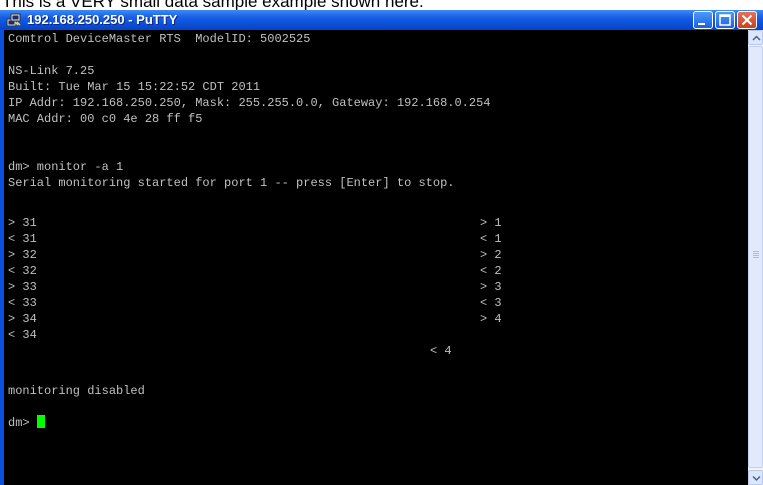 The image size is (763, 485). Describe the element at coordinates (491, 303) in the screenshot. I see `monitor-right-line: < 3` at that location.